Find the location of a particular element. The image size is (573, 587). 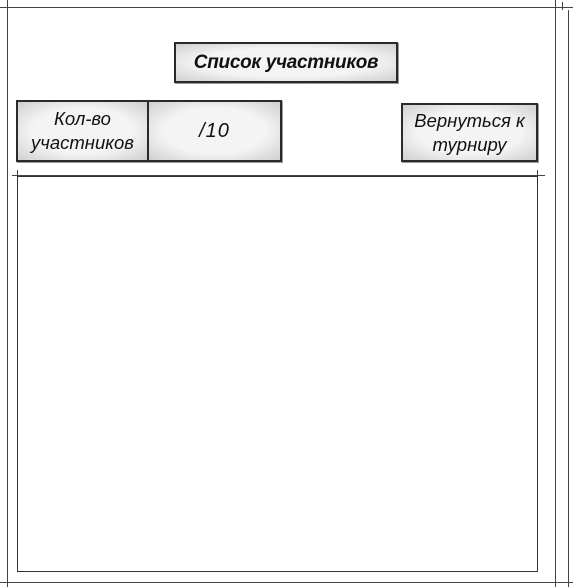

participant-count-value: /10 is located at coordinates (214, 131).